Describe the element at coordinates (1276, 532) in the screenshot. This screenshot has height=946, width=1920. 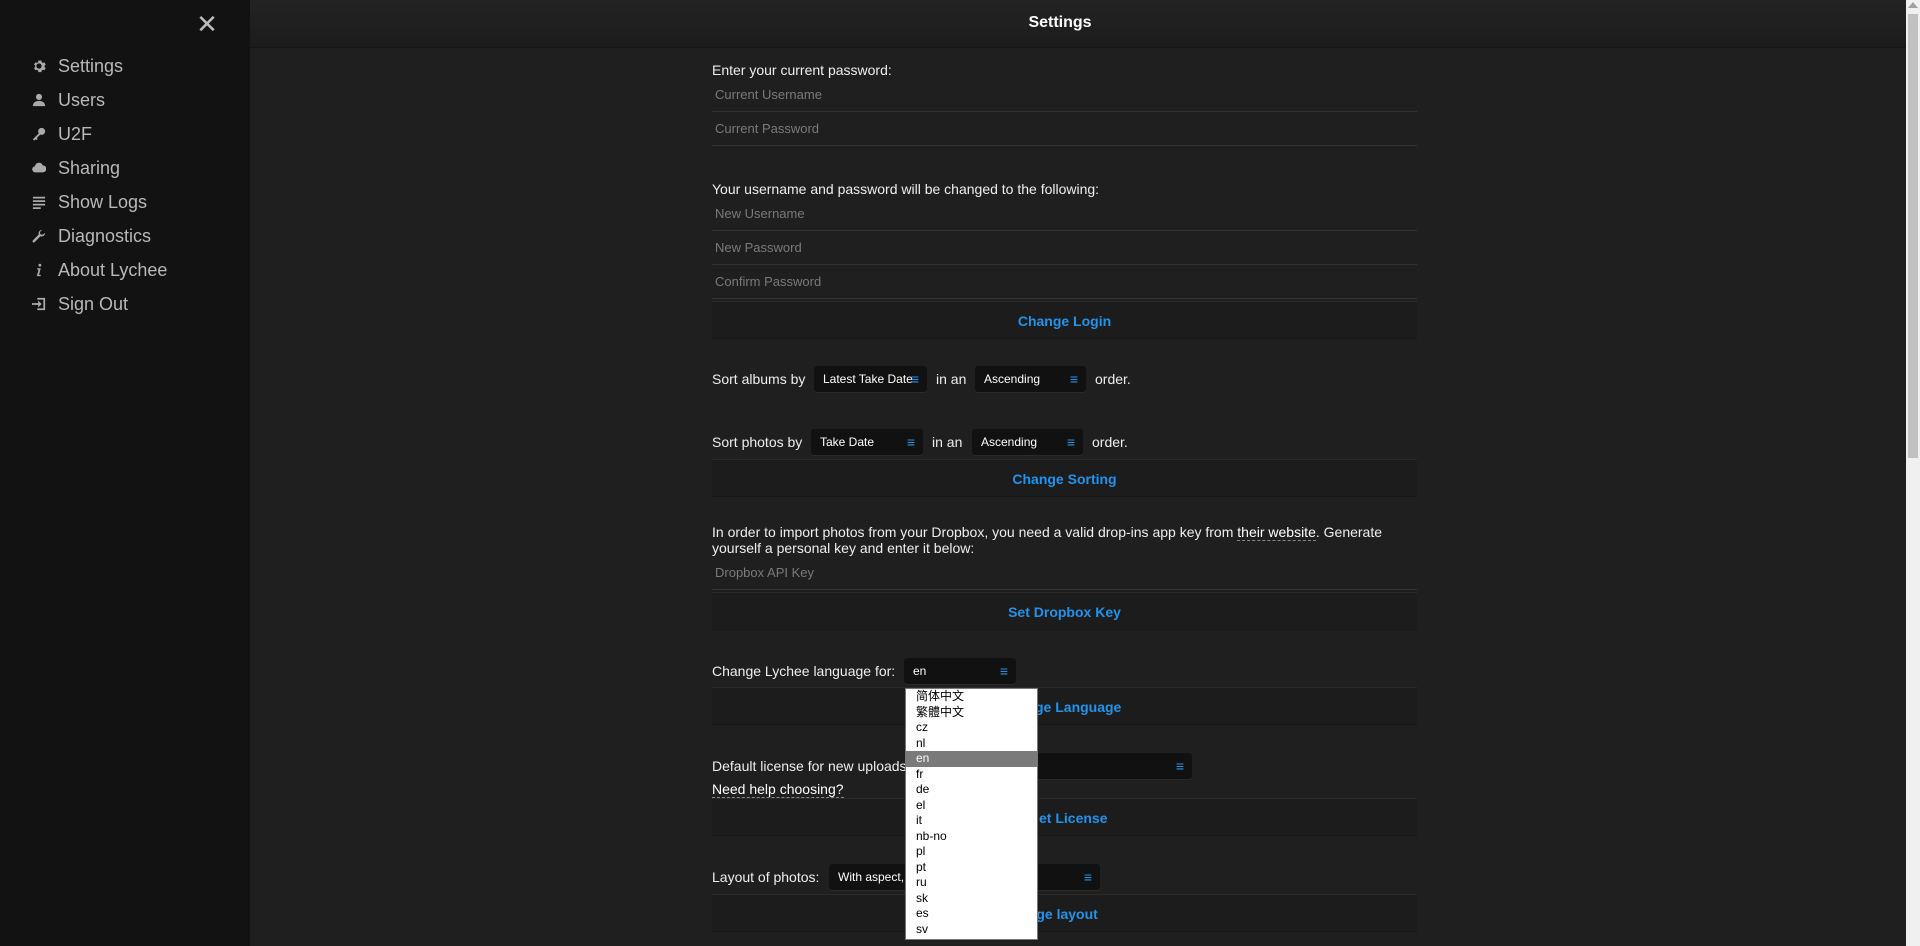
I see `their-website-link: their website` at that location.